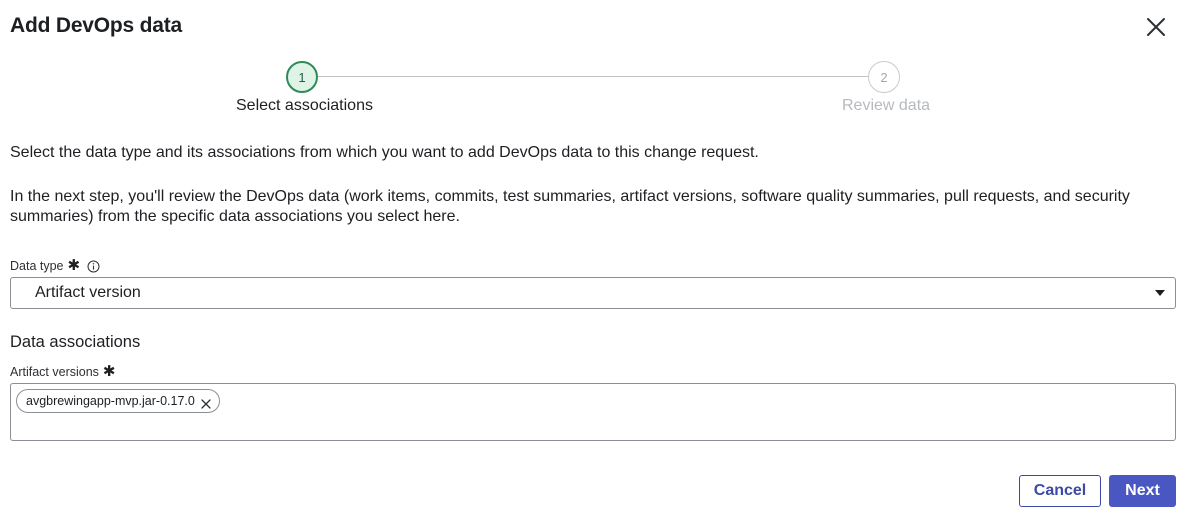  What do you see at coordinates (75, 342) in the screenshot?
I see `data-associations-heading: Data associations` at bounding box center [75, 342].